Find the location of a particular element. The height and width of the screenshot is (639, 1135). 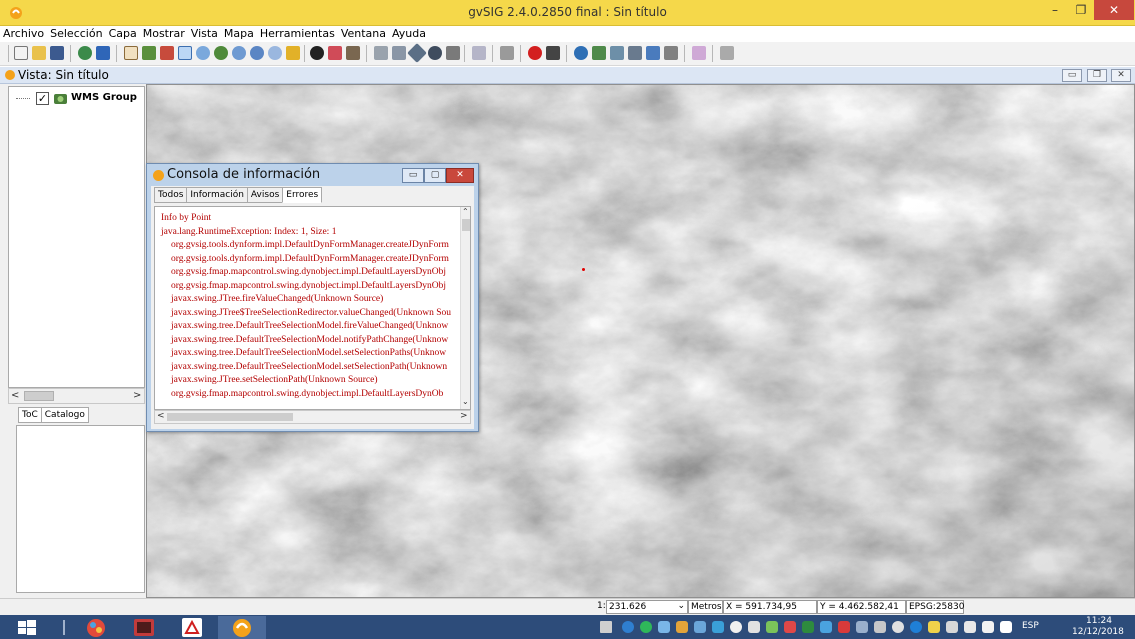

tray-skype-icon is located at coordinates (736, 627).